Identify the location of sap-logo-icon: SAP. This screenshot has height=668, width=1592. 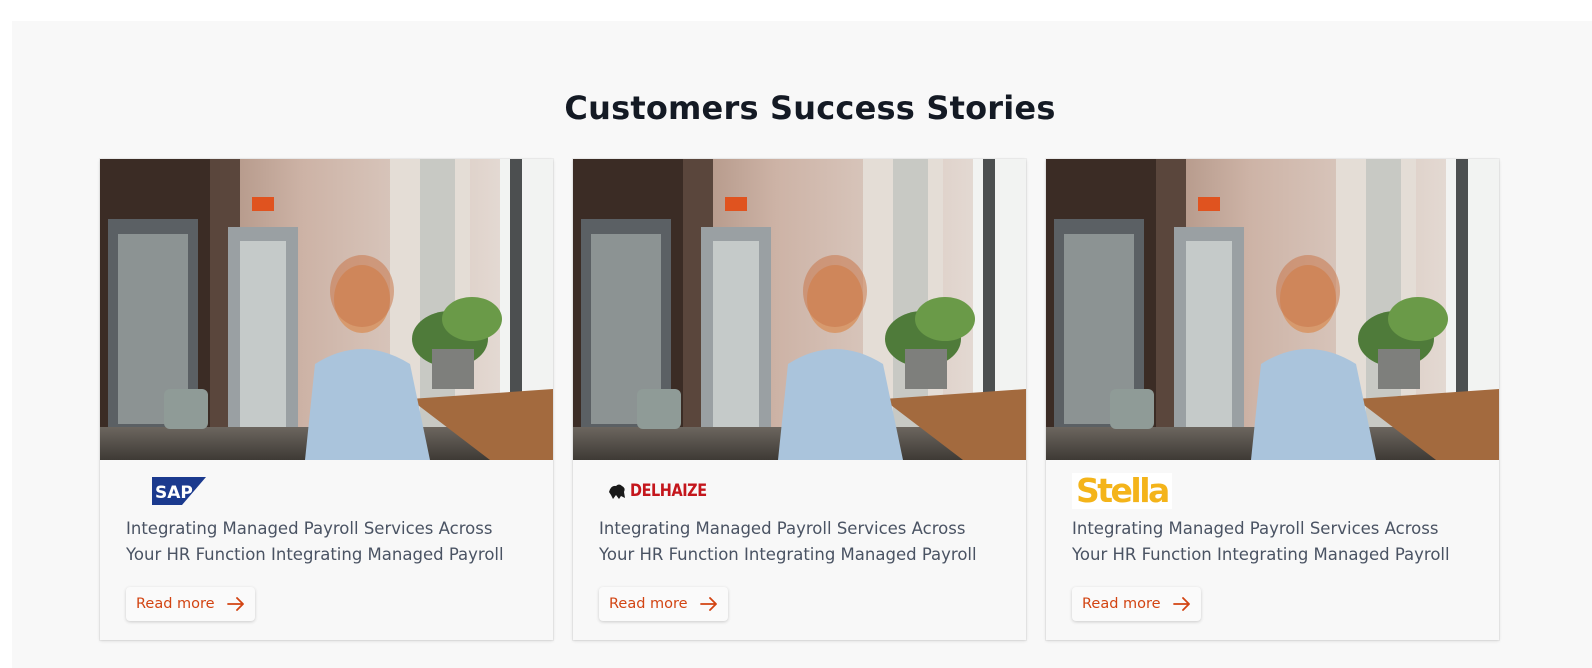
(179, 491).